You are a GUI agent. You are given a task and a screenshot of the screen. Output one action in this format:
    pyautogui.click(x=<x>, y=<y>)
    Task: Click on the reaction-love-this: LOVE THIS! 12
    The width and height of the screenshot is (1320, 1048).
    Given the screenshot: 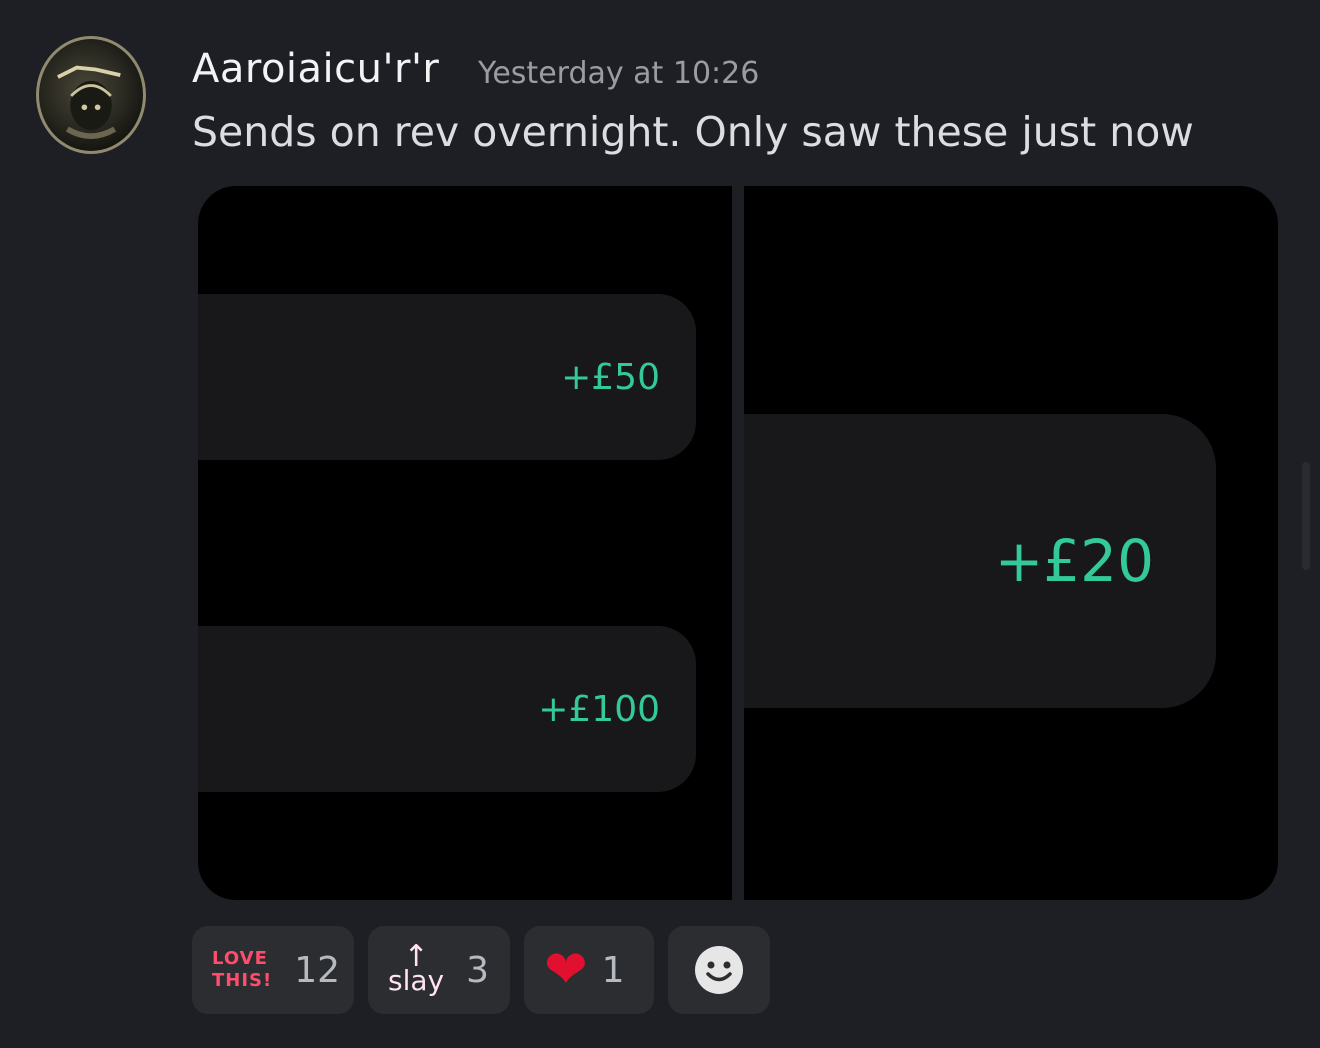 What is the action you would take?
    pyautogui.click(x=273, y=970)
    